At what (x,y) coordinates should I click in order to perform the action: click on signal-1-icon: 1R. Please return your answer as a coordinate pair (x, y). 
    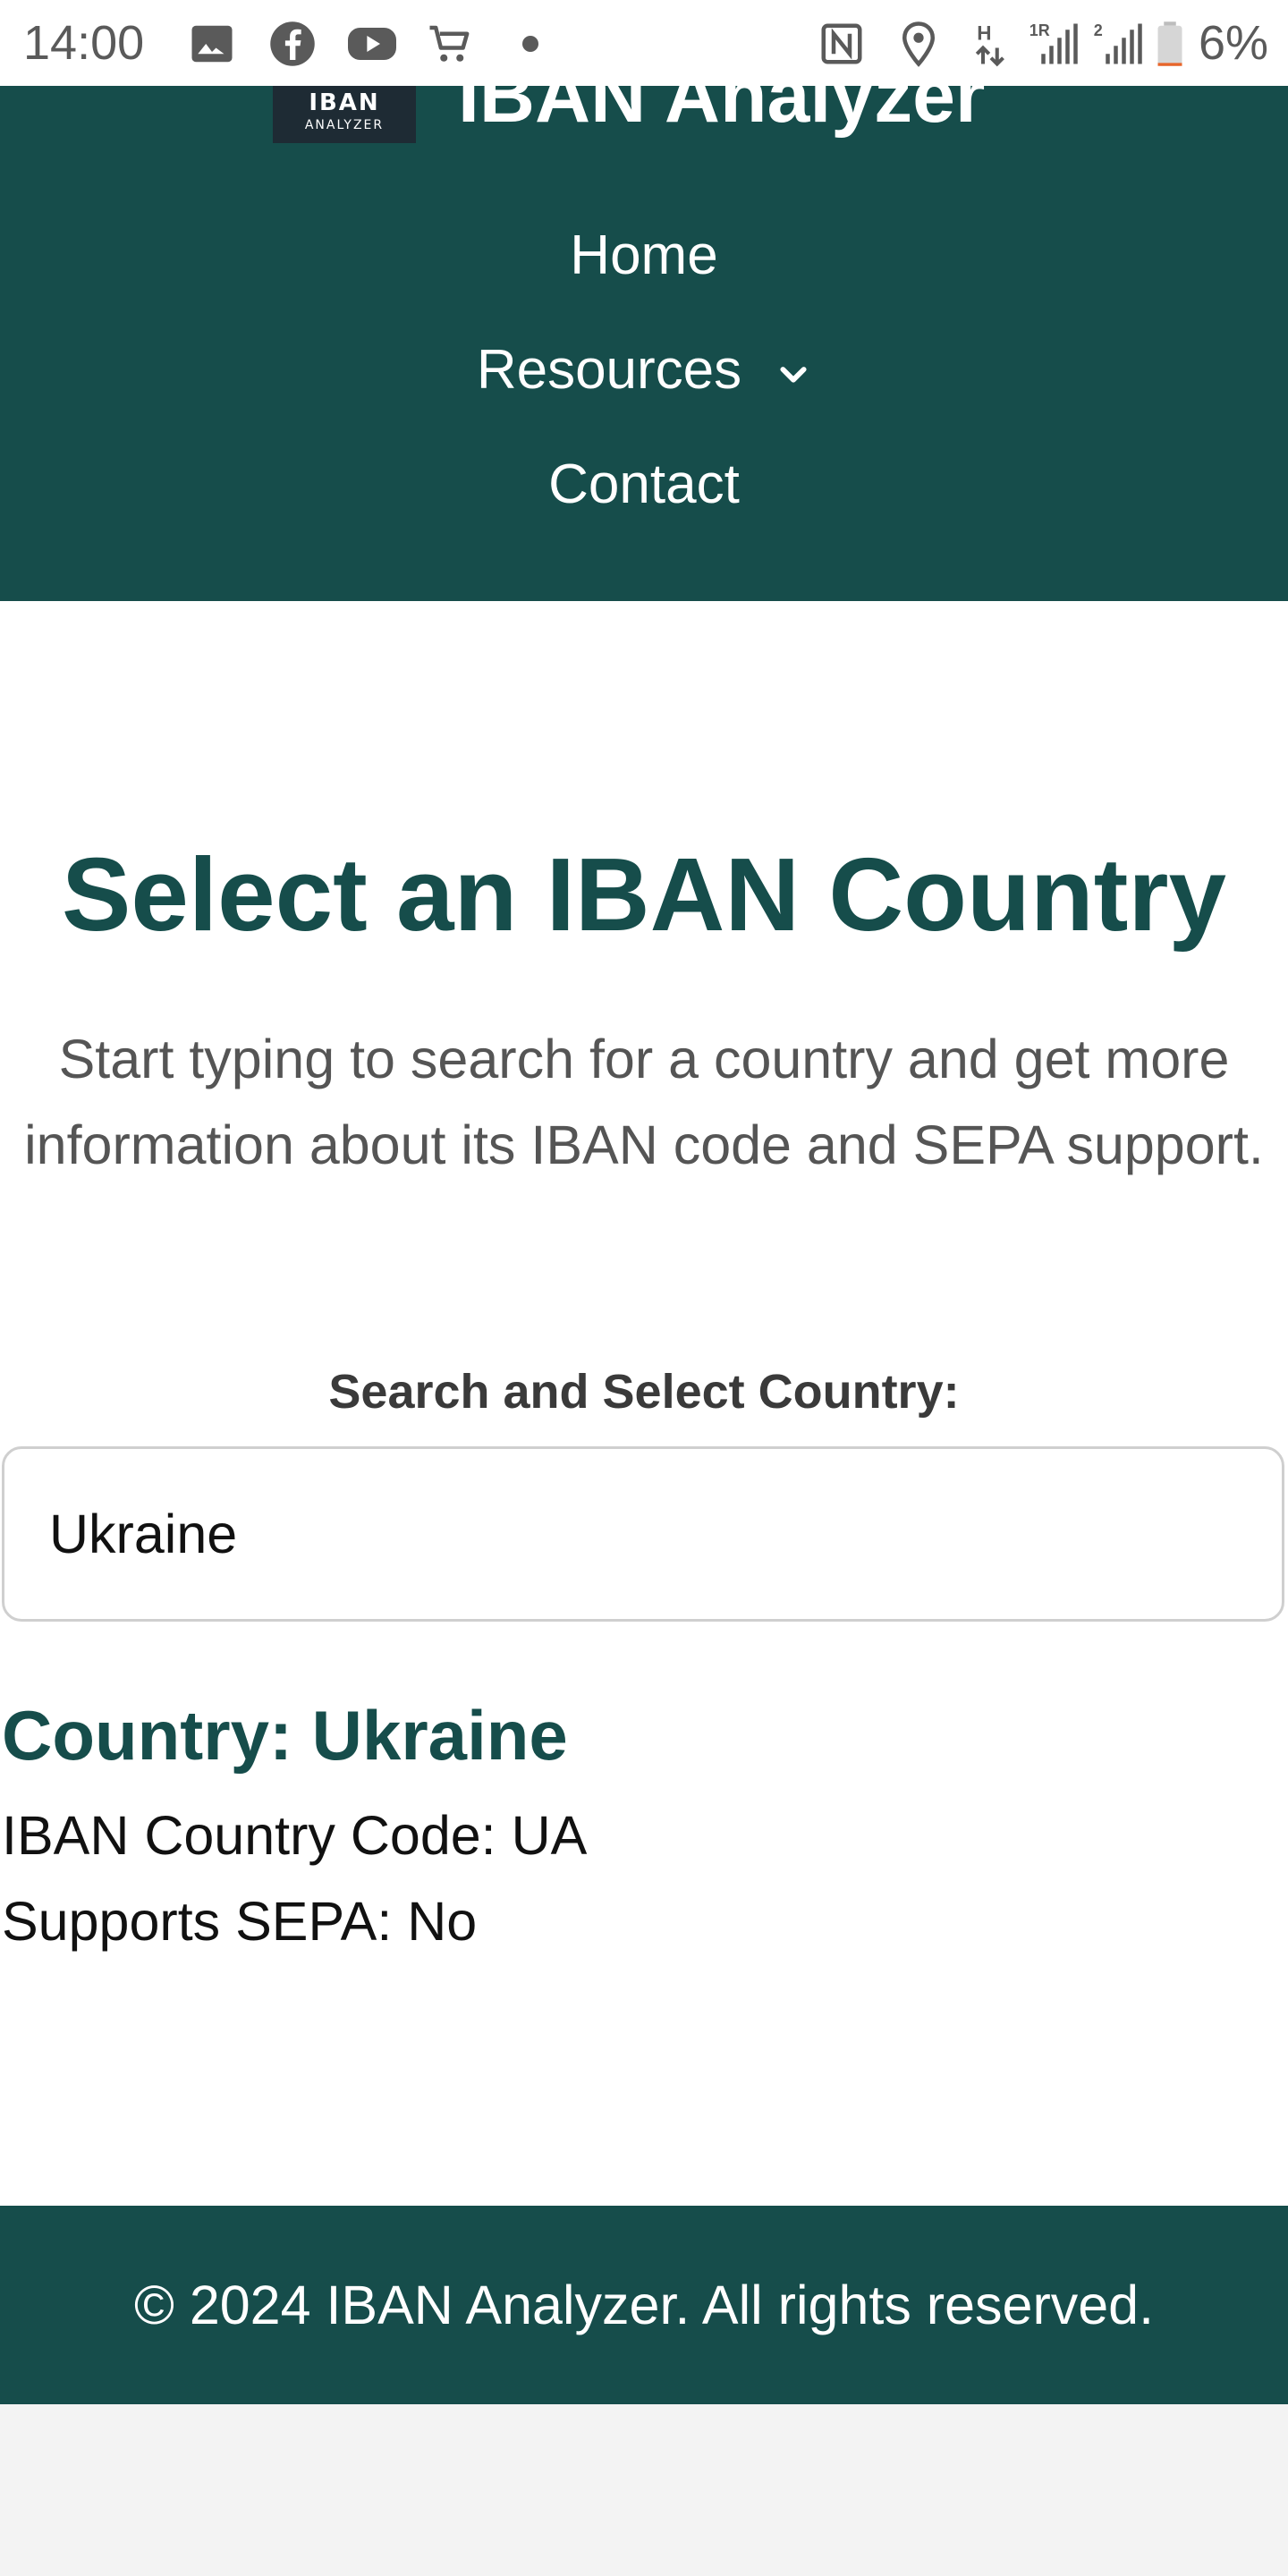
    Looking at the image, I should click on (1054, 42).